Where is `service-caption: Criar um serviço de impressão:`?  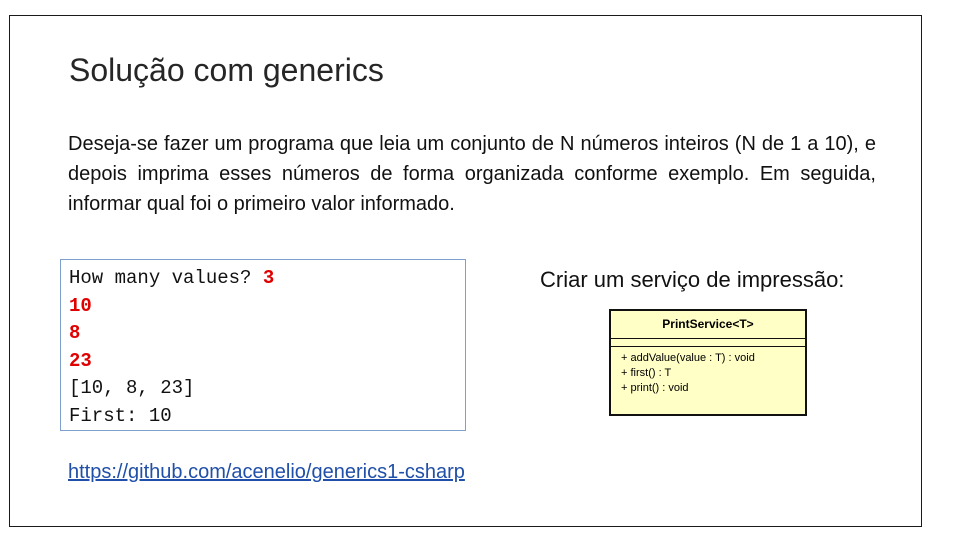 service-caption: Criar um serviço de impressão: is located at coordinates (692, 279).